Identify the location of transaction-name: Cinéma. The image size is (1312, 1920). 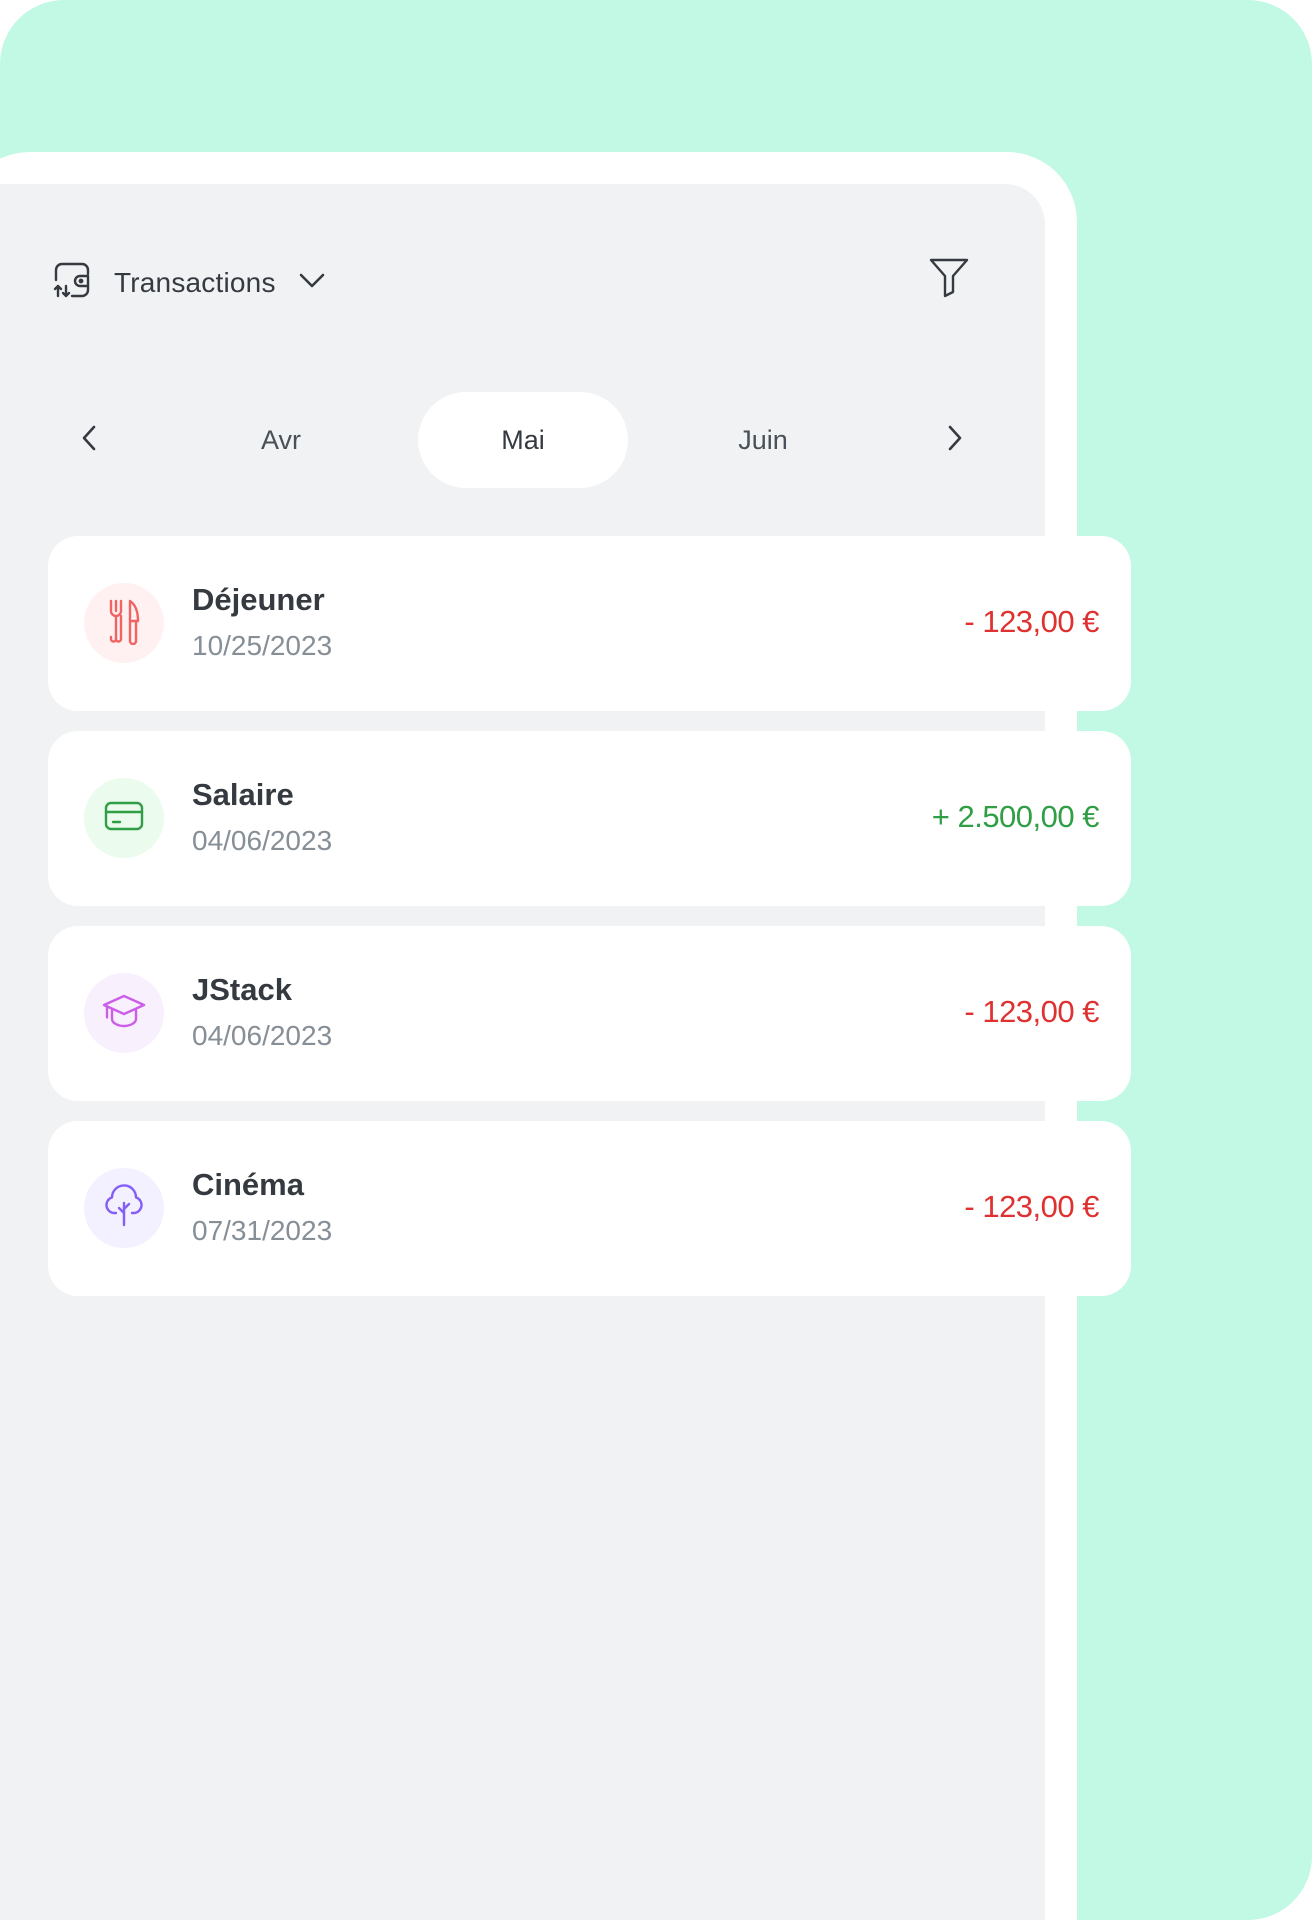
(248, 1184).